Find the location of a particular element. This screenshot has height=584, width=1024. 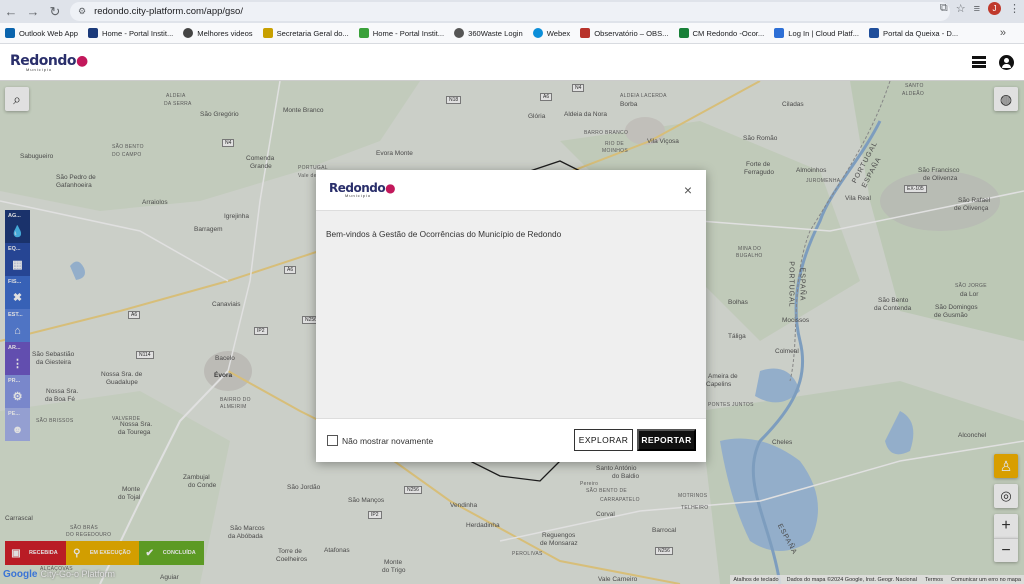

bookmark-label: Webex is located at coordinates (558, 33).